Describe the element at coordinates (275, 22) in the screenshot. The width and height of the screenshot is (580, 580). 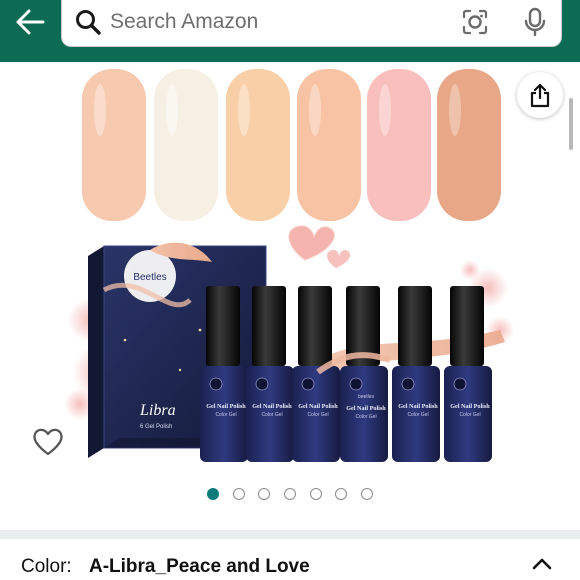
I see `search-input` at that location.